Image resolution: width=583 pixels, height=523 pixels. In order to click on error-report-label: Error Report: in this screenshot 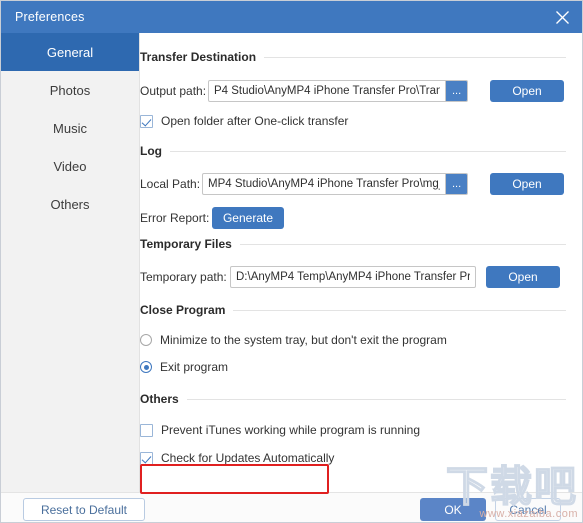, I will do `click(175, 218)`.